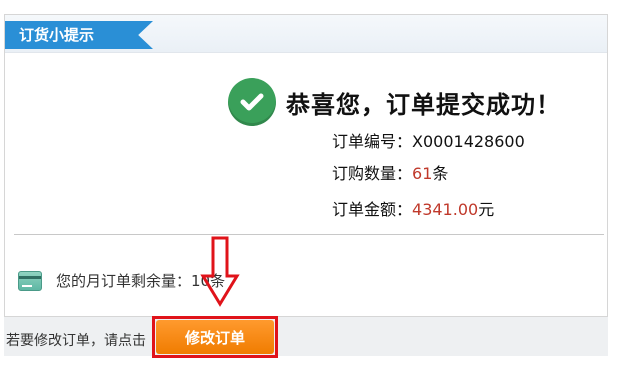 This screenshot has height=384, width=626. I want to click on modify-order-button: 修改订单, so click(215, 337).